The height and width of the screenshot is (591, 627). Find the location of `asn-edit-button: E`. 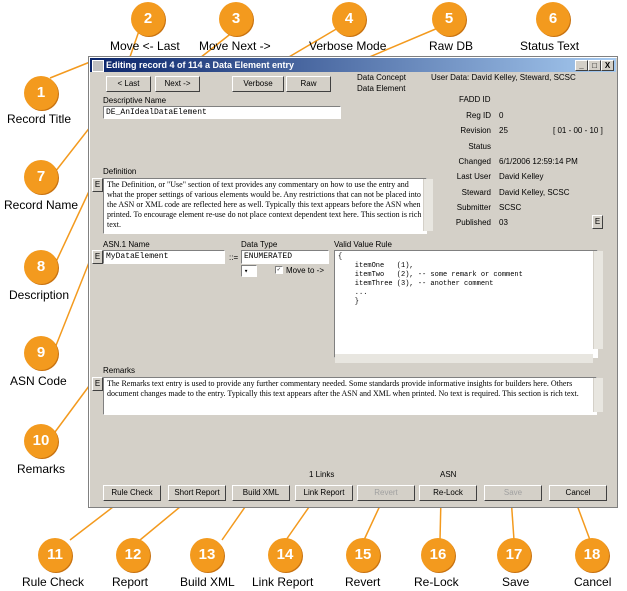

asn-edit-button: E is located at coordinates (97, 257).